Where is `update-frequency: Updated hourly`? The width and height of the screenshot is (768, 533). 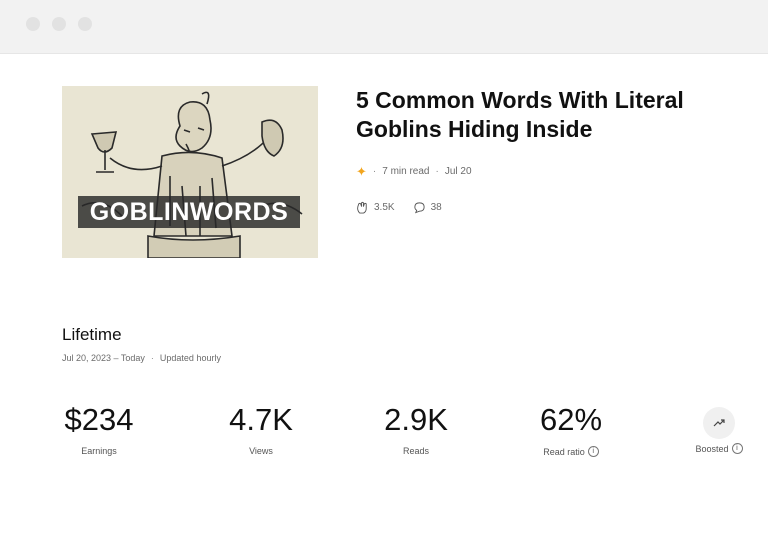
update-frequency: Updated hourly is located at coordinates (190, 358).